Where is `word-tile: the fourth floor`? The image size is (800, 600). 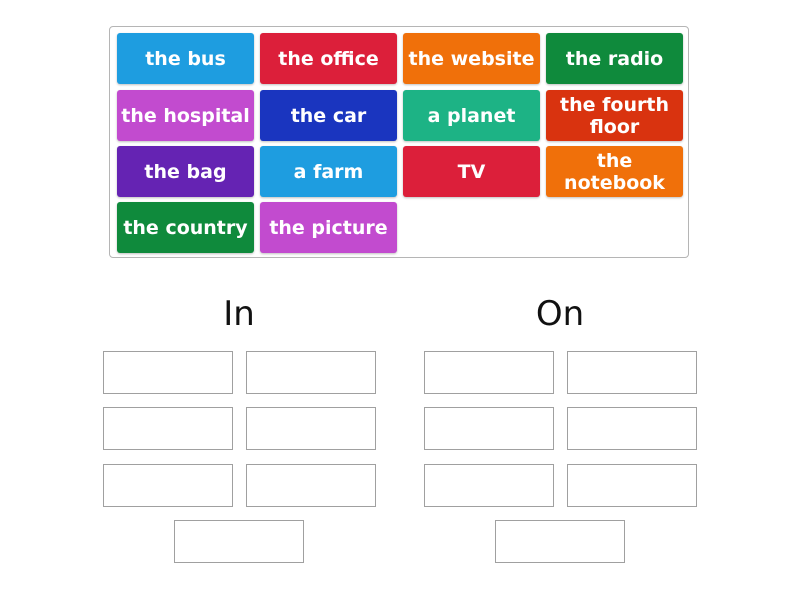
word-tile: the fourth floor is located at coordinates (614, 115).